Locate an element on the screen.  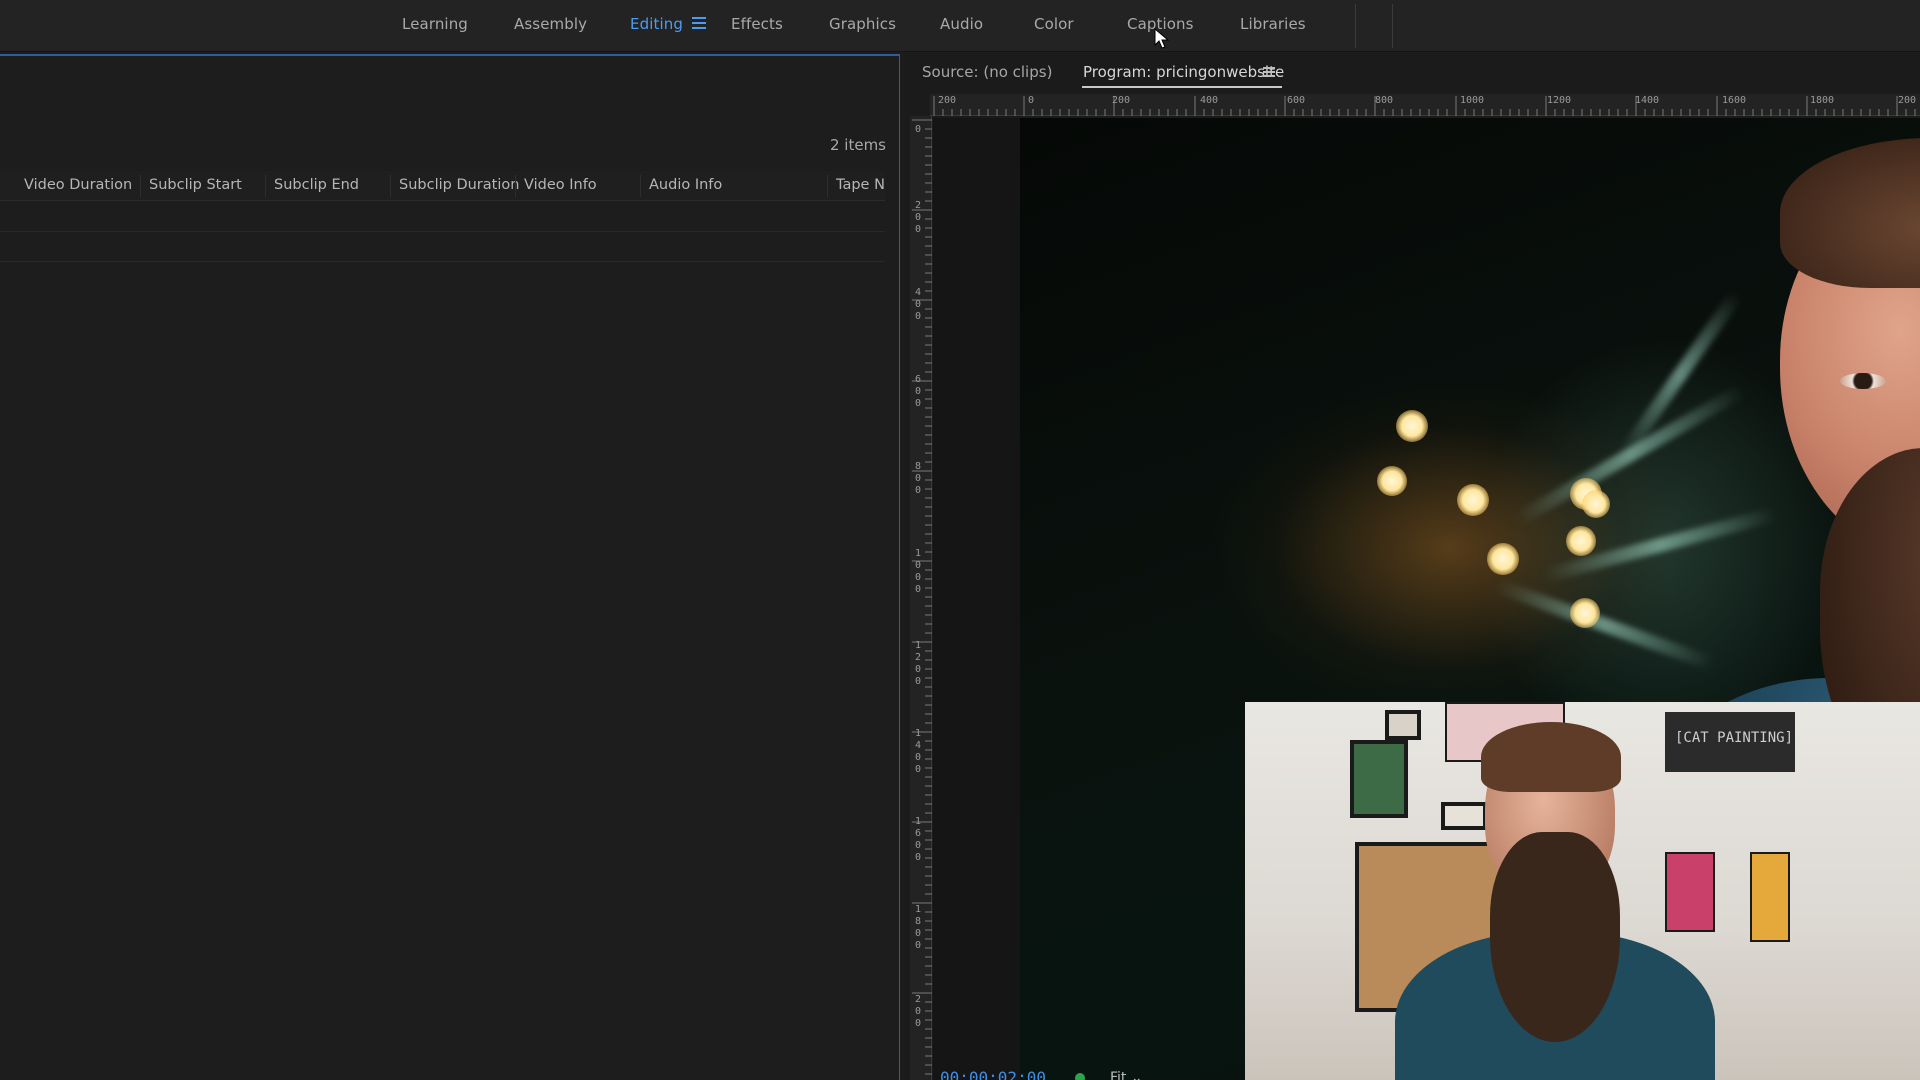
zoom-fit-dropdown: Fit ⌄ is located at coordinates (1126, 1075).